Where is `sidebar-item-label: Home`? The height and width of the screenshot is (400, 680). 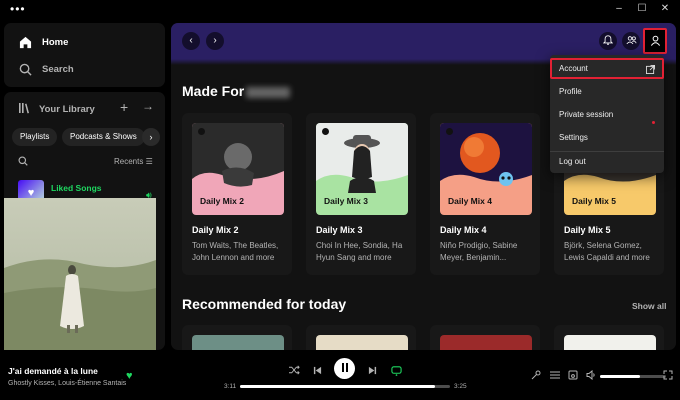
sidebar-item-label: Home is located at coordinates (55, 42).